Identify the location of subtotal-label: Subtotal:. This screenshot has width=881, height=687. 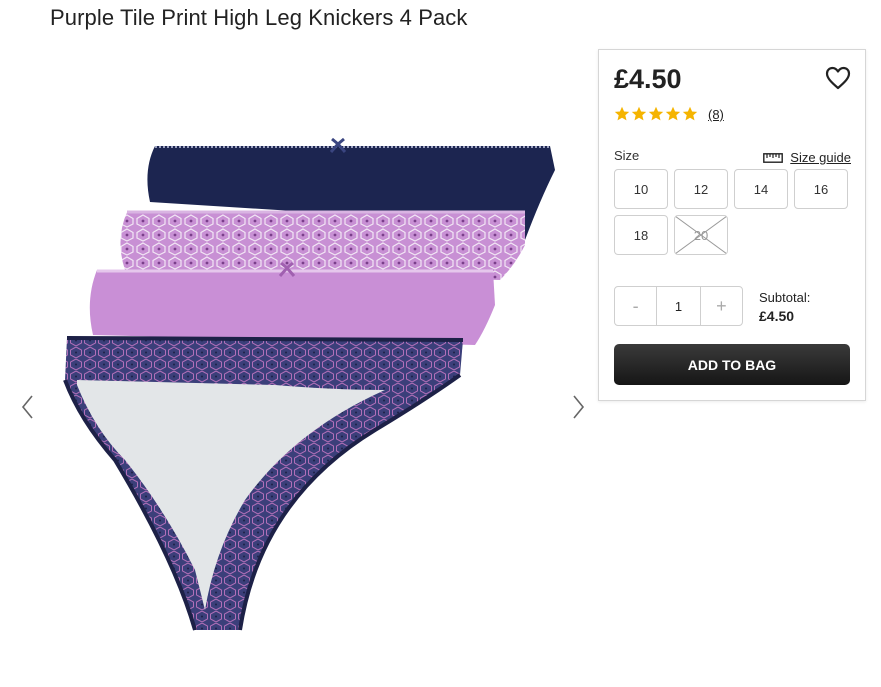
(785, 297).